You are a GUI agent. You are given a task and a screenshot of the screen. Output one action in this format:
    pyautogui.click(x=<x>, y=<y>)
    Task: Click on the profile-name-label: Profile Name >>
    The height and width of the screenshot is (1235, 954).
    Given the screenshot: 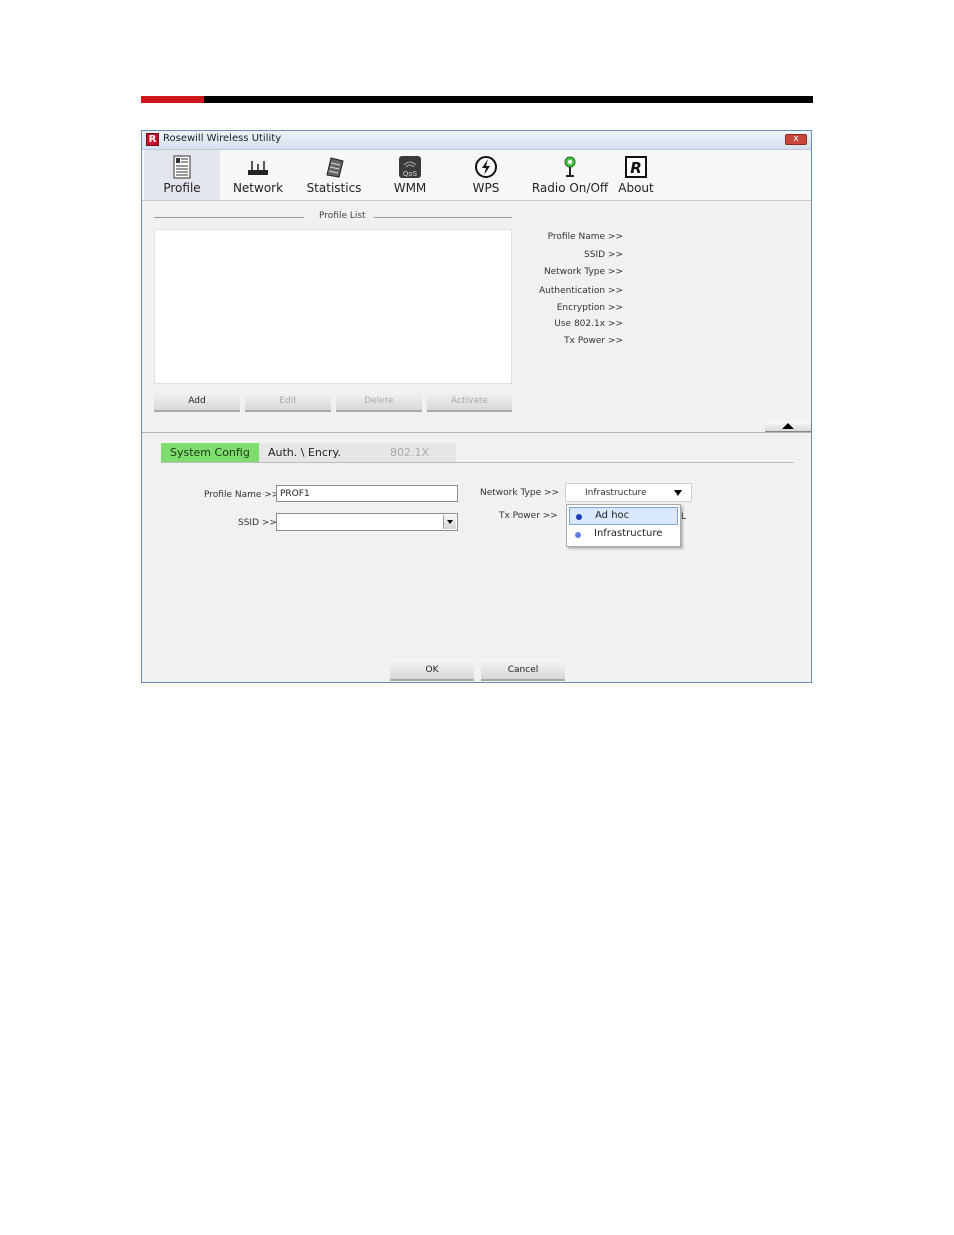 What is the action you would take?
    pyautogui.click(x=242, y=495)
    